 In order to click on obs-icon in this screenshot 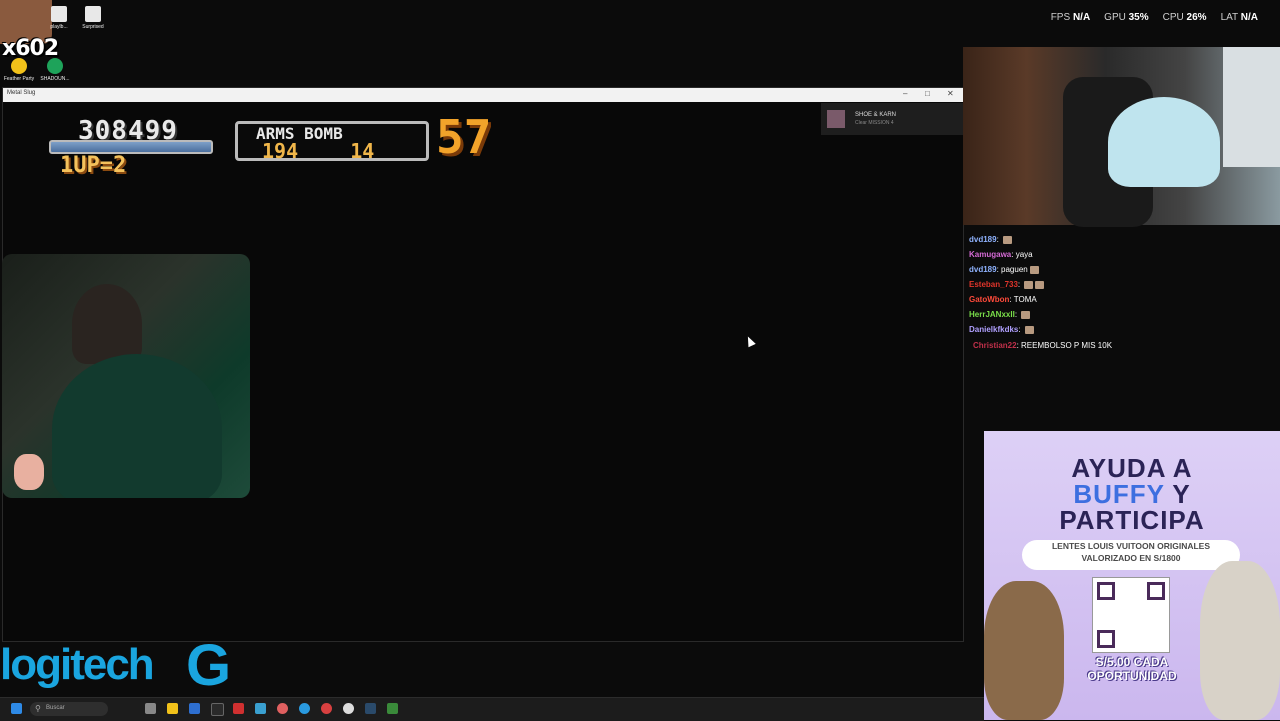, I will do `click(348, 708)`.